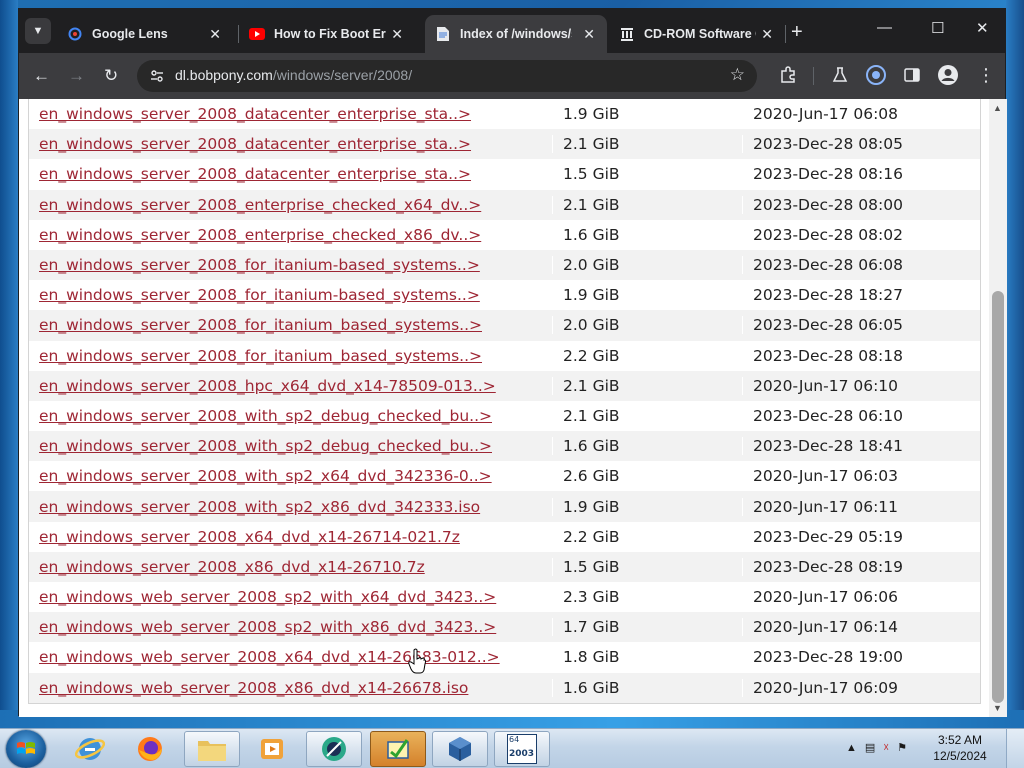 This screenshot has height=768, width=1024. Describe the element at coordinates (998, 497) in the screenshot. I see `scrollbar-thumb` at that location.